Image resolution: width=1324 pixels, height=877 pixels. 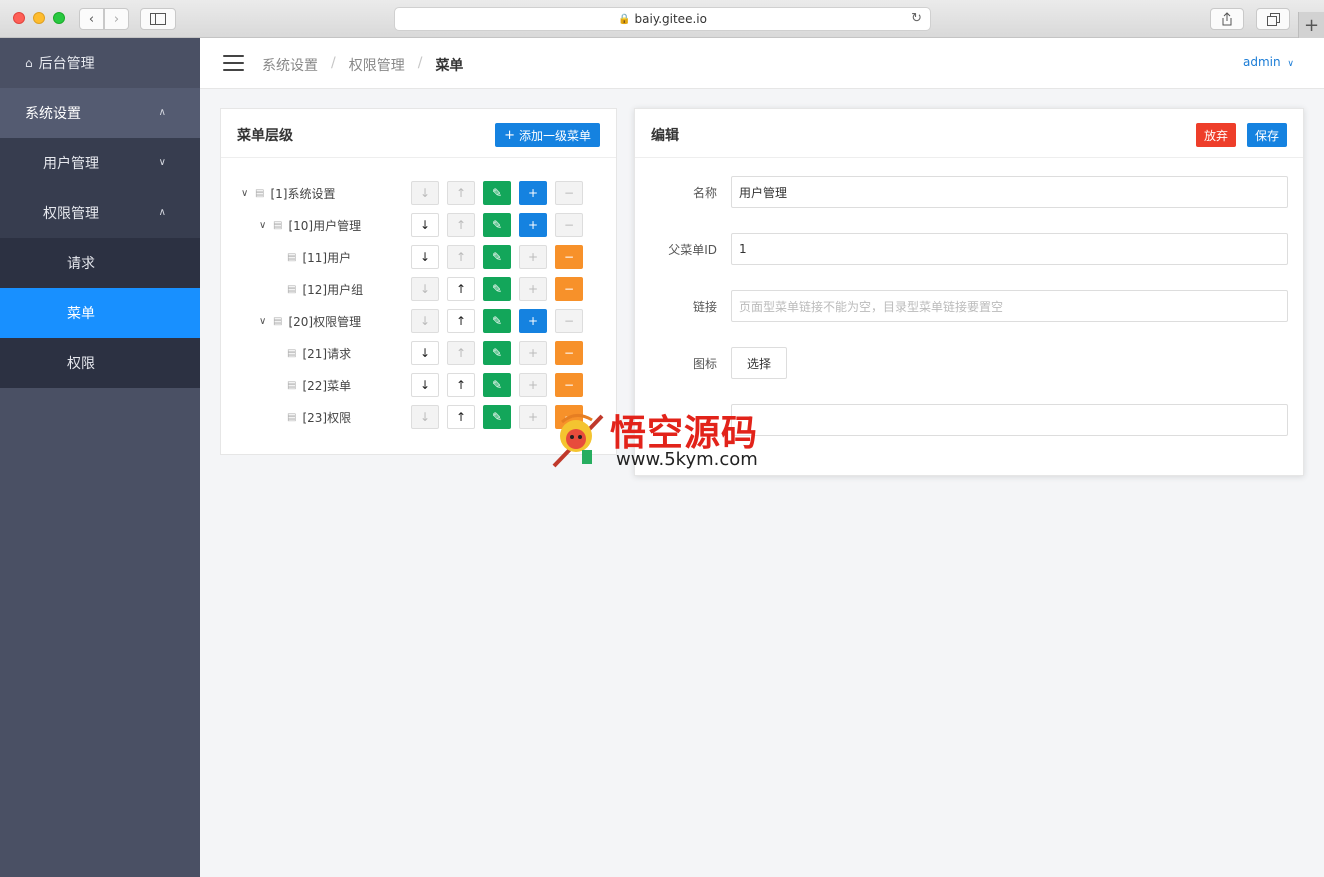 What do you see at coordinates (100, 313) in the screenshot?
I see `sidebar-item-menu: 菜单` at bounding box center [100, 313].